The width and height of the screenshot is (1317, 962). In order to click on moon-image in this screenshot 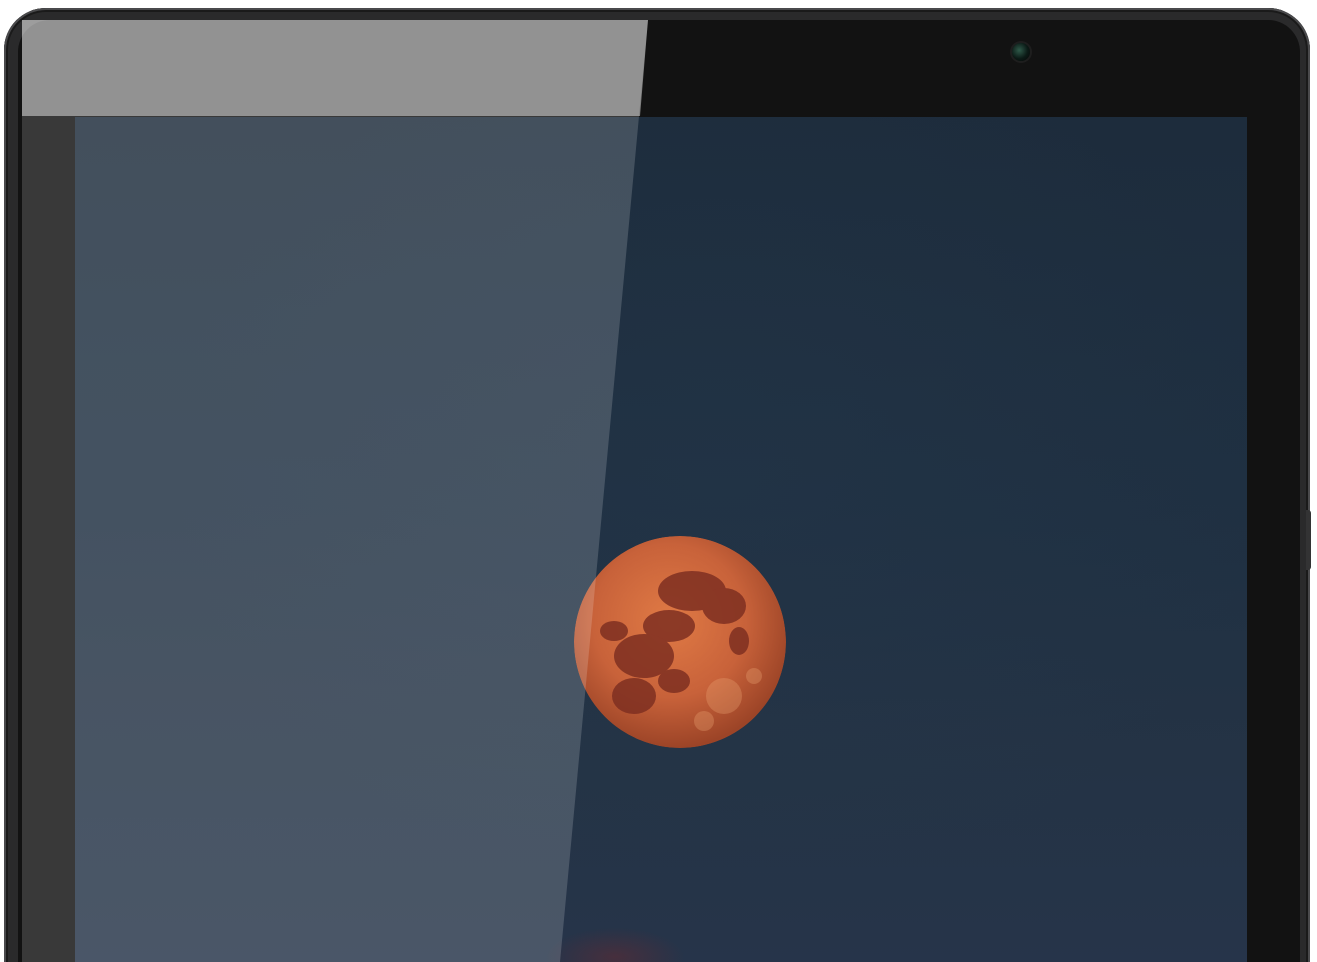, I will do `click(680, 642)`.